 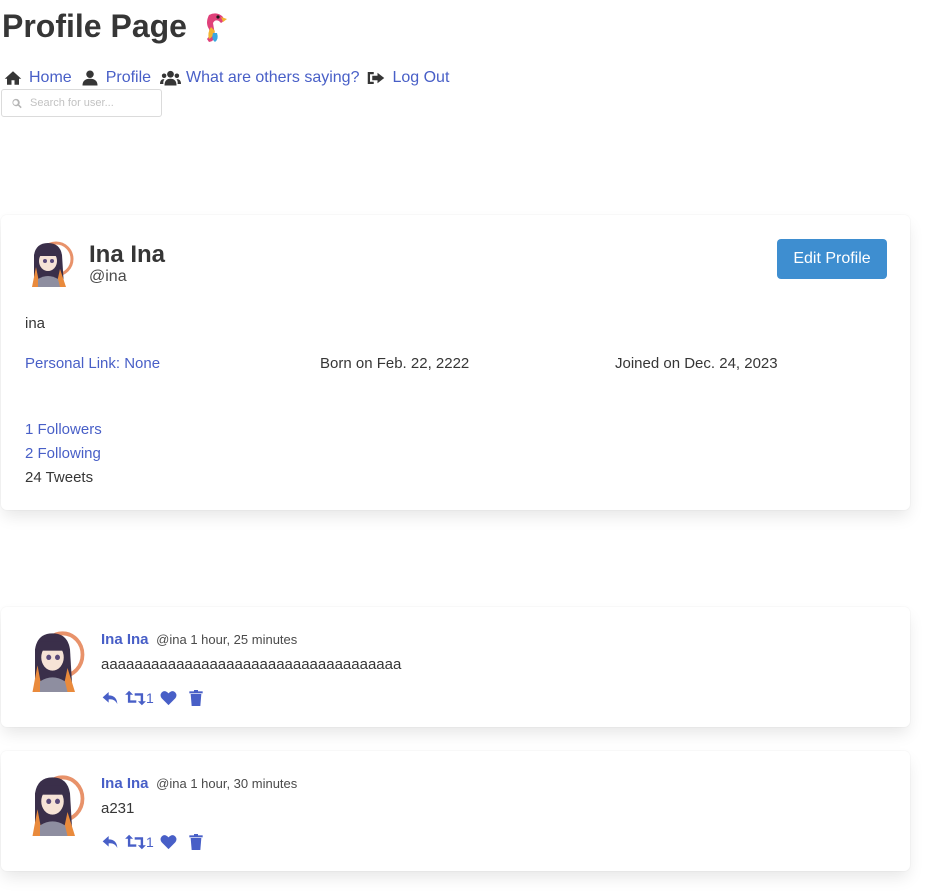 What do you see at coordinates (108, 276) in the screenshot?
I see `profile-handle: @ina` at bounding box center [108, 276].